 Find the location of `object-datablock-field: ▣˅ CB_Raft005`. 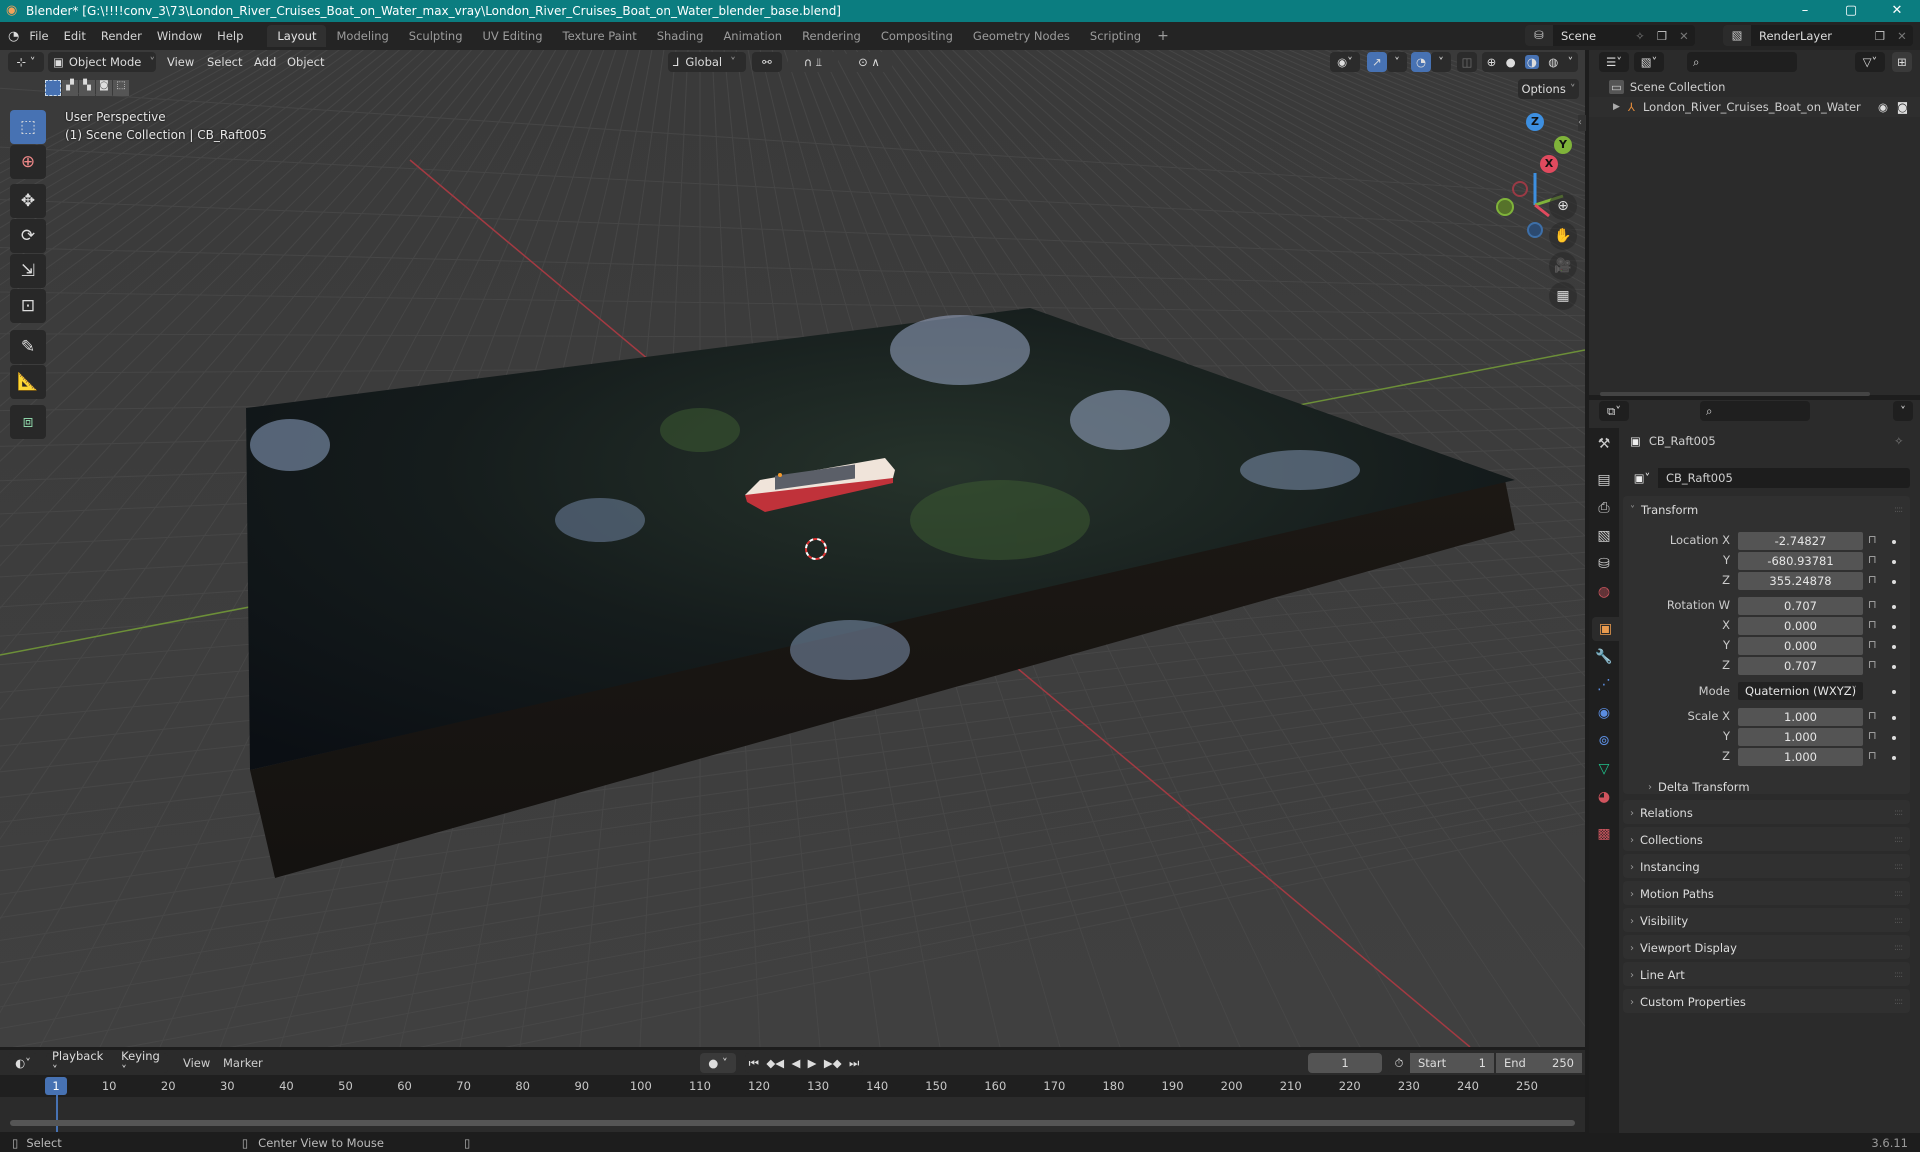

object-datablock-field: ▣˅ CB_Raft005 is located at coordinates (1768, 478).